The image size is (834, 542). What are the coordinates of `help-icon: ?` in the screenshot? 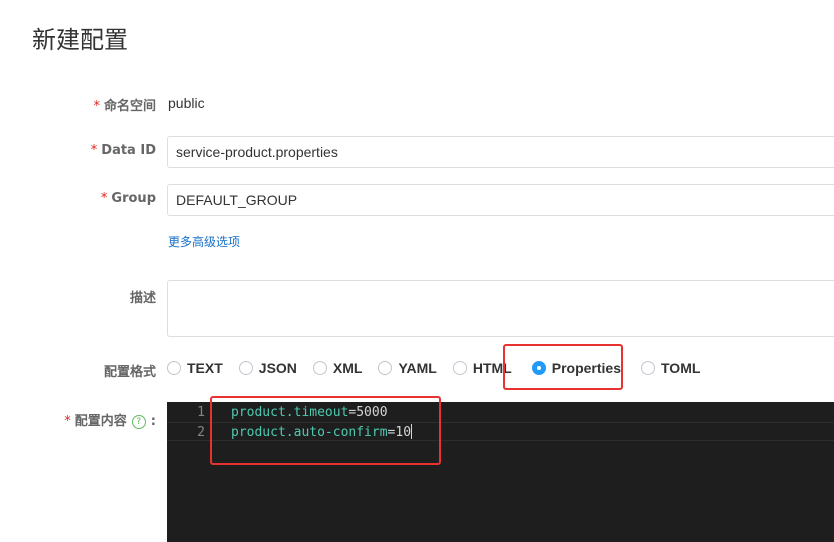 It's located at (138, 422).